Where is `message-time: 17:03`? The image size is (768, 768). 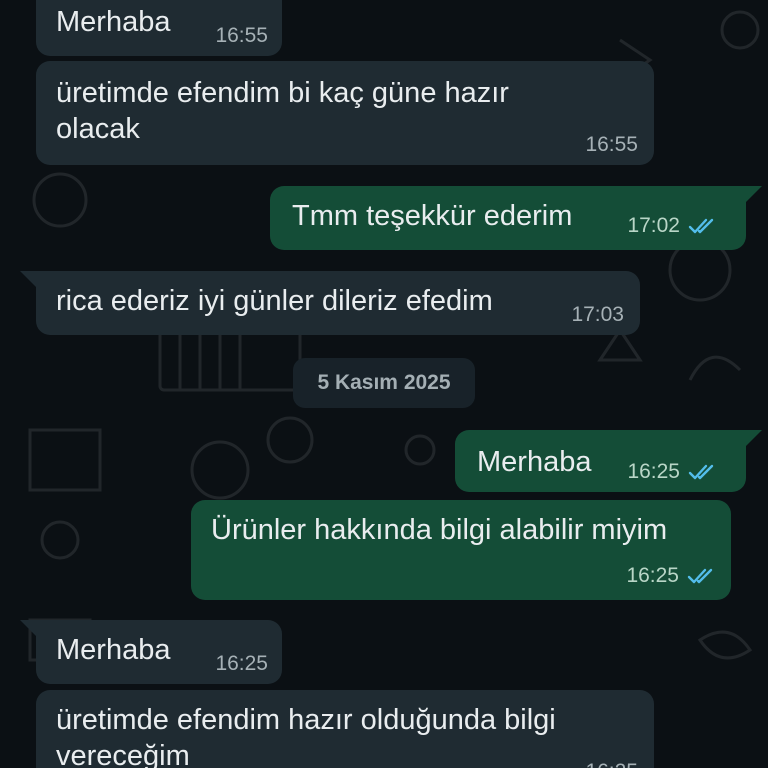
message-time: 17:03 is located at coordinates (597, 314).